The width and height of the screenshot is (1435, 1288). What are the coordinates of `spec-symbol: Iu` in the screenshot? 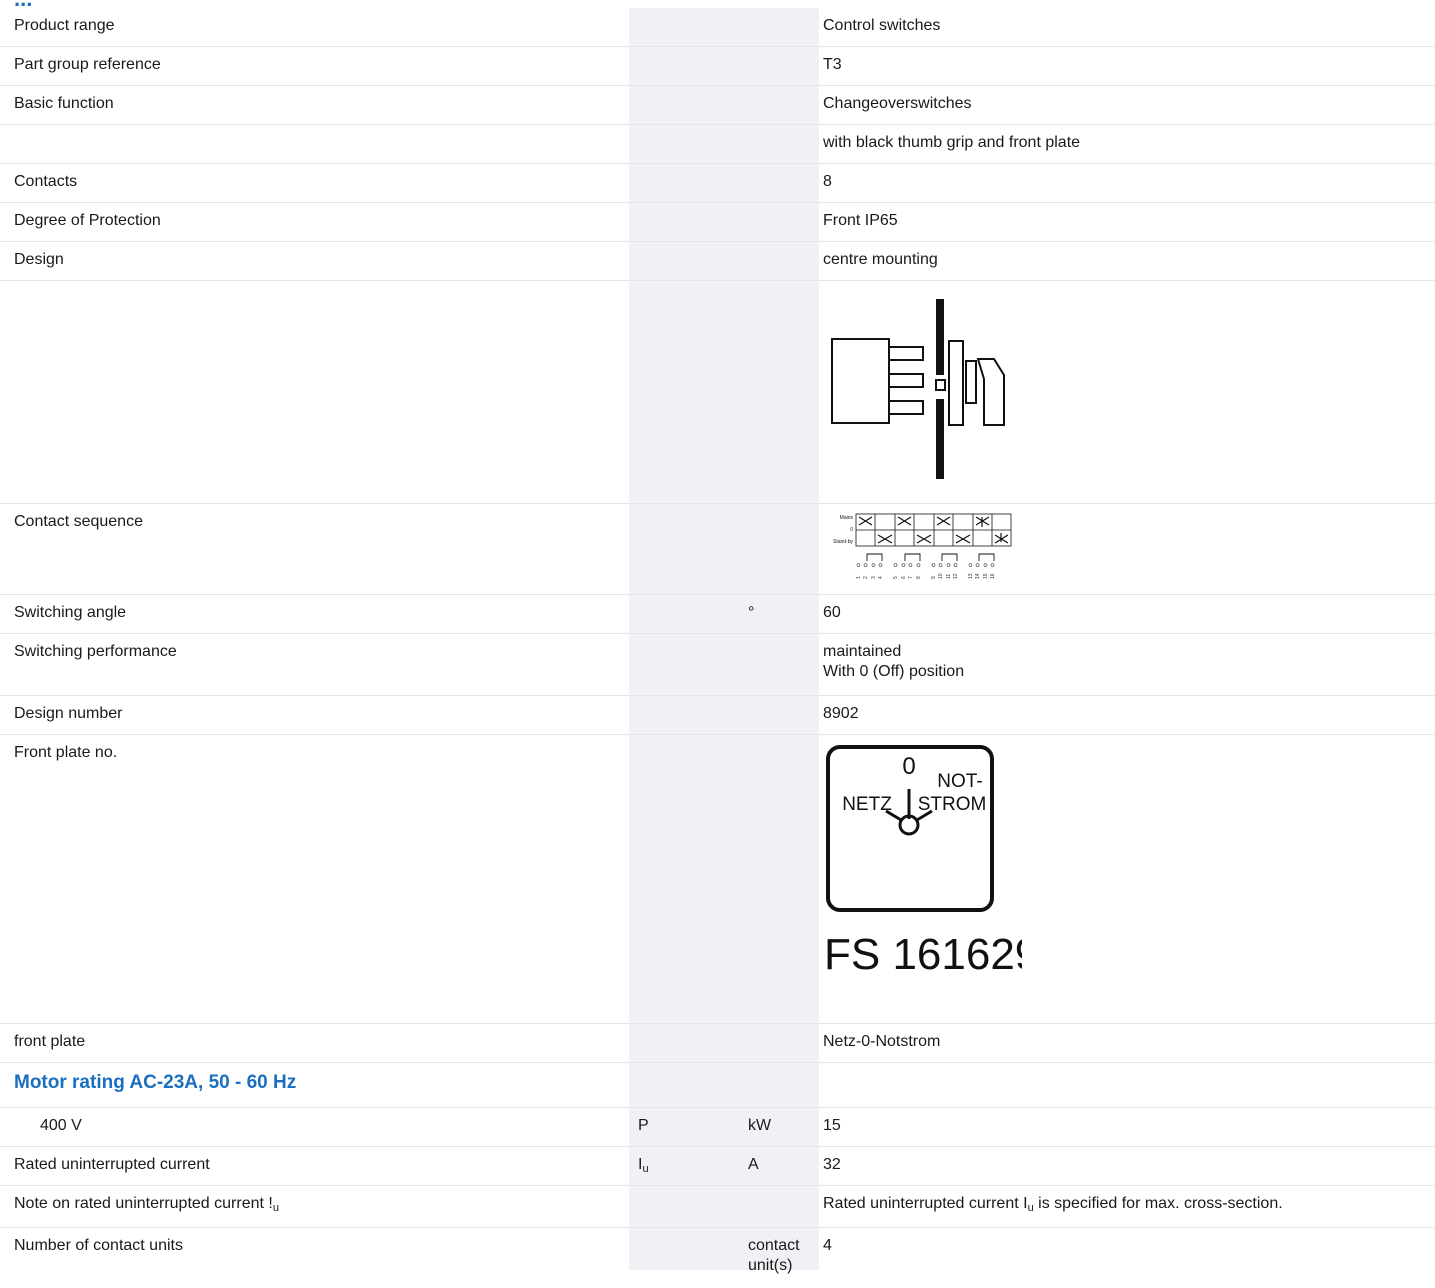 It's located at (683, 1161).